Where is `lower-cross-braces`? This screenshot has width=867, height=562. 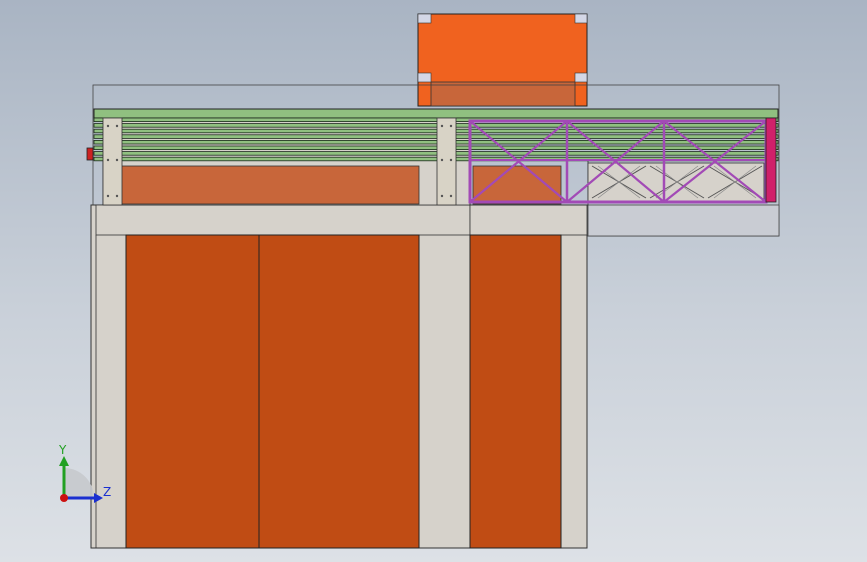 lower-cross-braces is located at coordinates (676, 182).